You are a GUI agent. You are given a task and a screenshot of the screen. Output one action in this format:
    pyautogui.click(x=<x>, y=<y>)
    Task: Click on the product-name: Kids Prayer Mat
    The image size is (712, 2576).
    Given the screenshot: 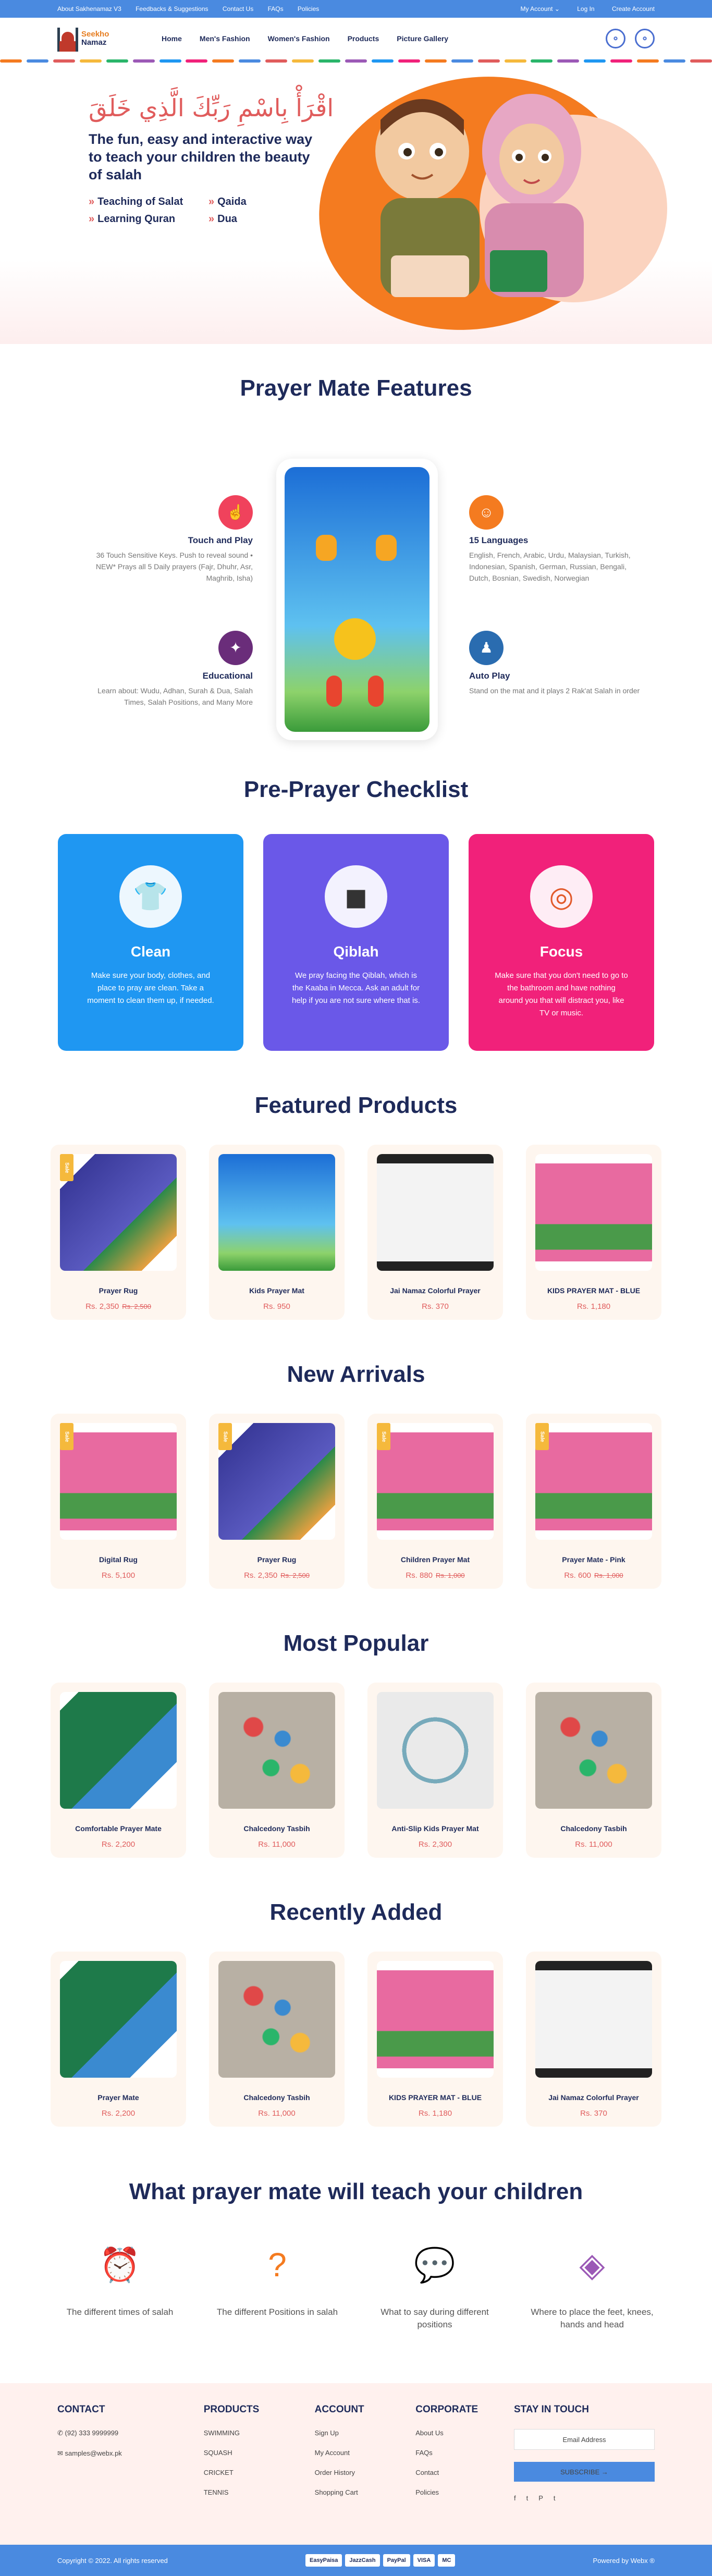 What is the action you would take?
    pyautogui.click(x=276, y=1290)
    